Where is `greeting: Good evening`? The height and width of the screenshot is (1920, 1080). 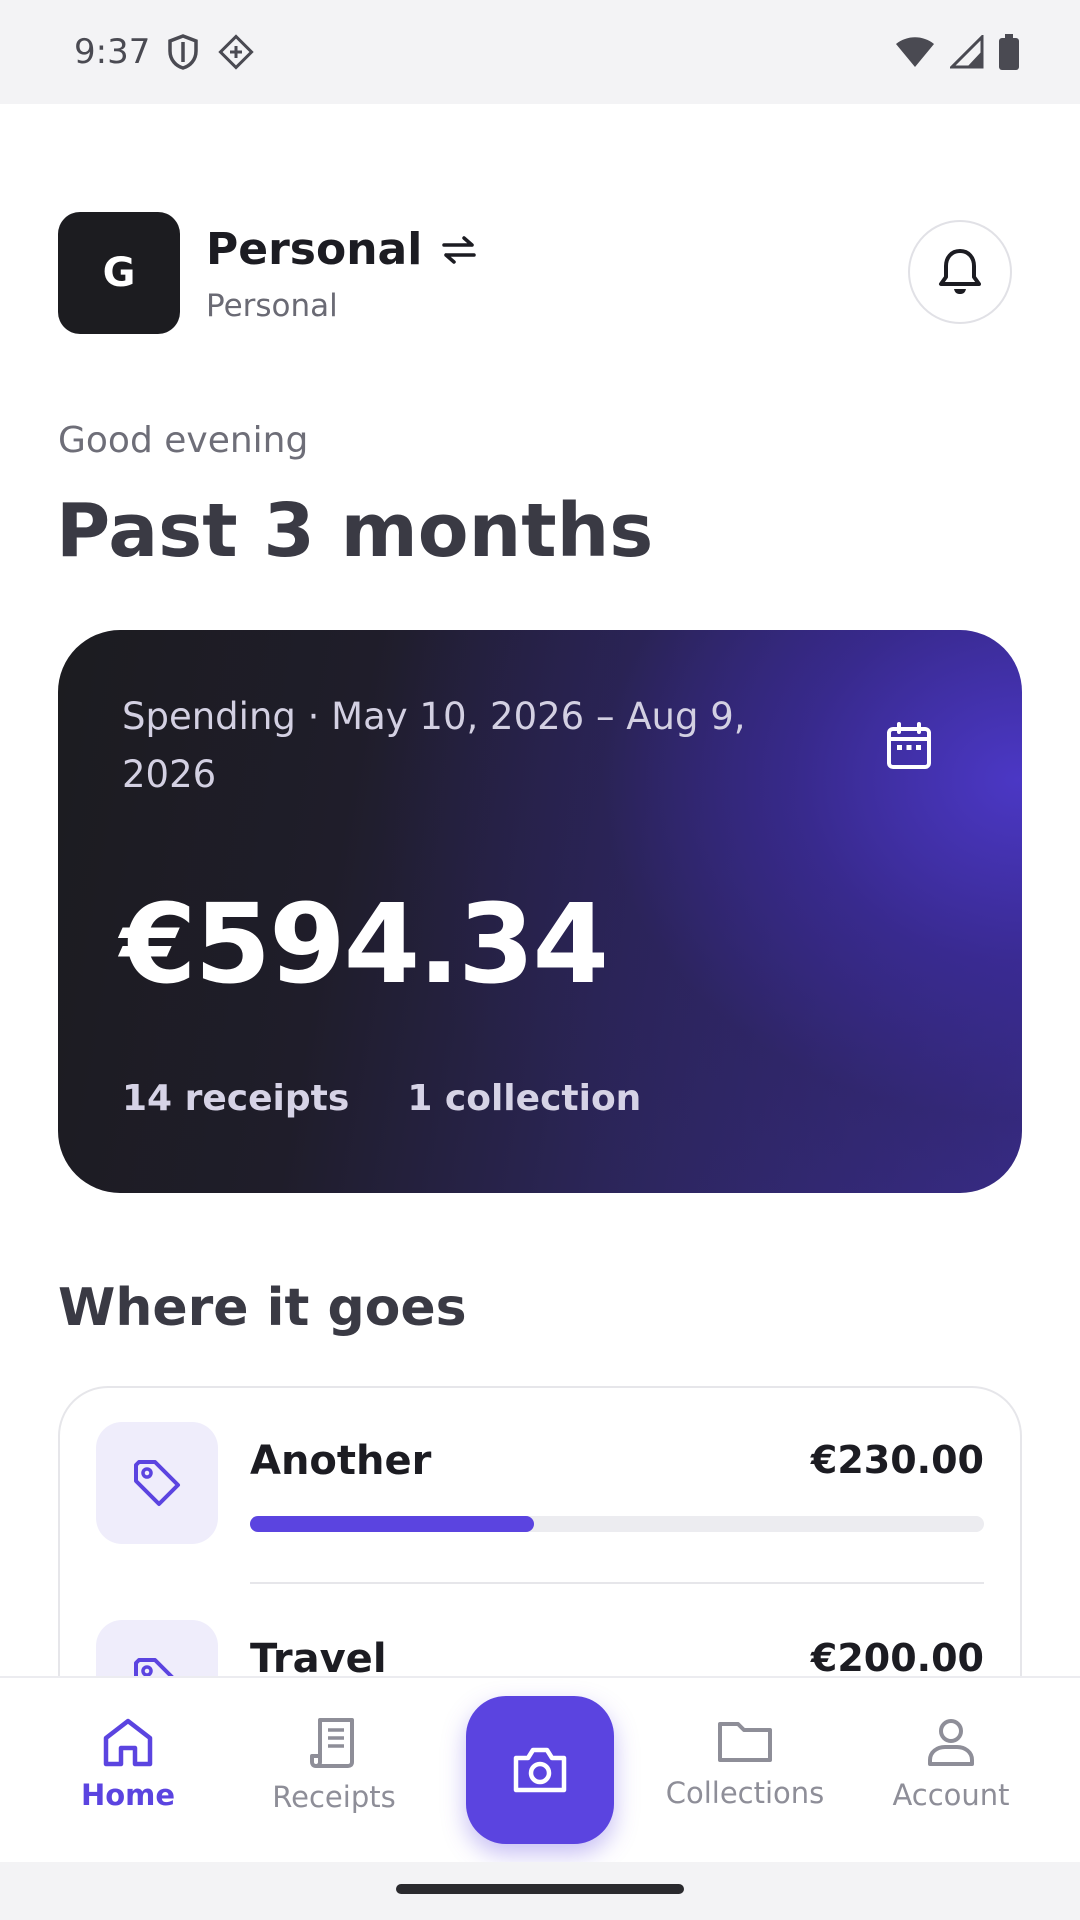
greeting: Good evening is located at coordinates (183, 440).